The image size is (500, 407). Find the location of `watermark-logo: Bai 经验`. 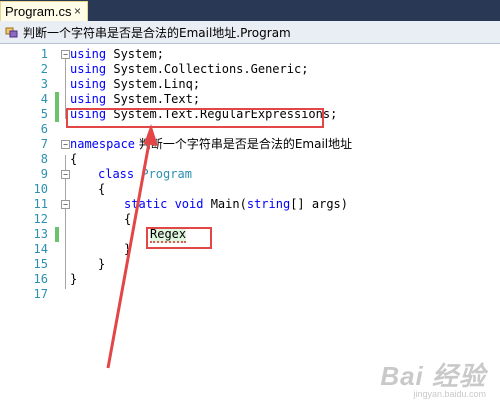

watermark-logo: Bai 经验 is located at coordinates (433, 376).